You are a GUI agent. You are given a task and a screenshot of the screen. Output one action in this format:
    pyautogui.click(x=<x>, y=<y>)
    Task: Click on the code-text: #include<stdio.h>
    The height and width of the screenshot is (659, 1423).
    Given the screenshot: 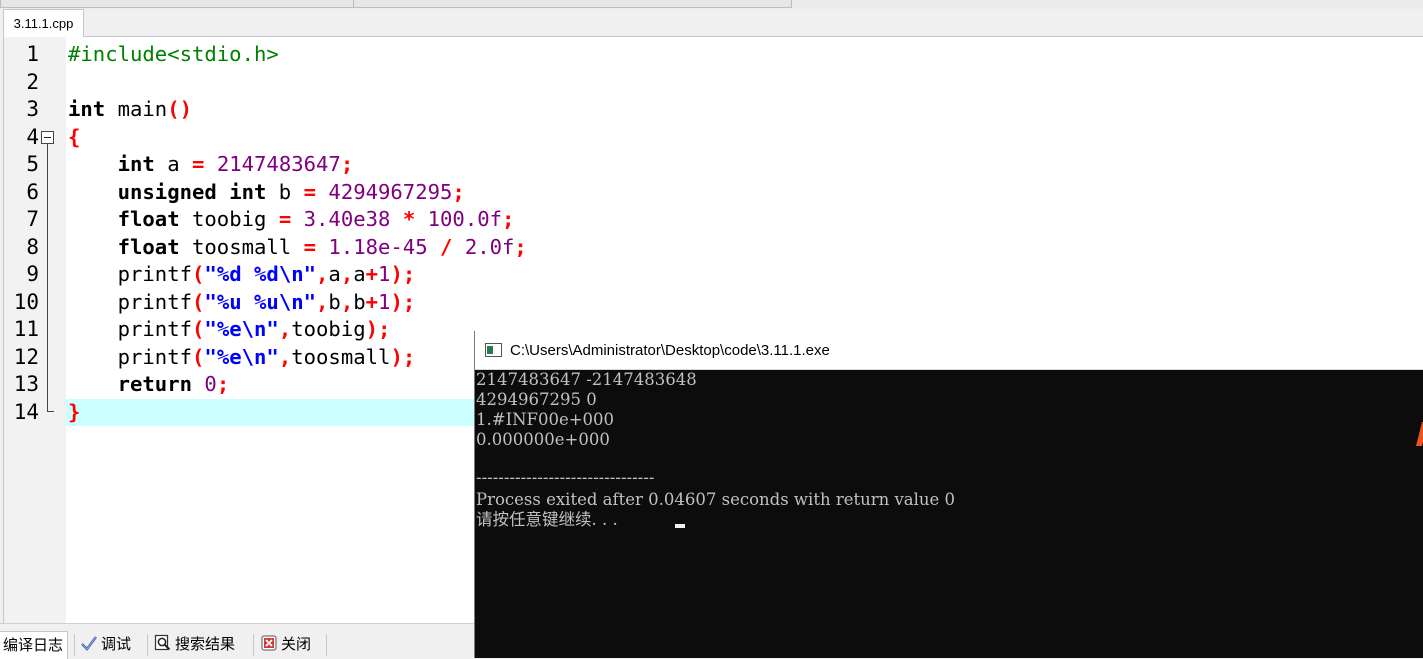 What is the action you would take?
    pyautogui.click(x=173, y=54)
    